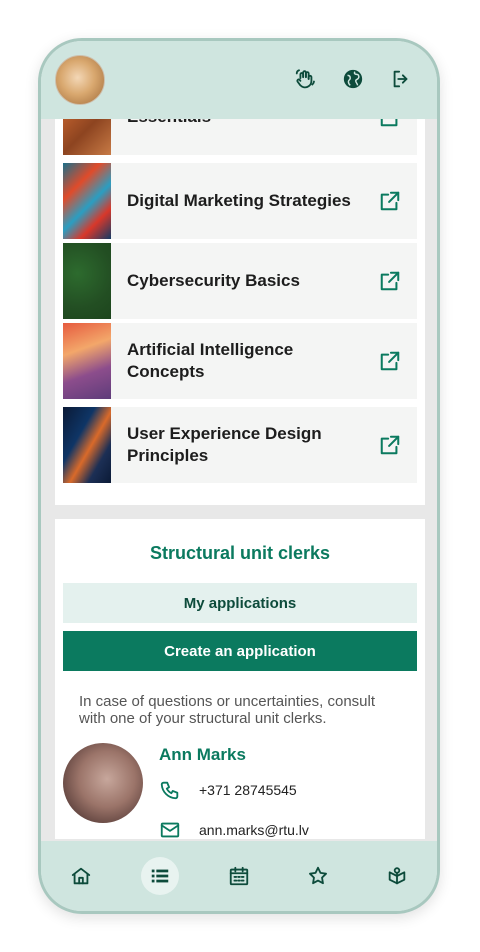  Describe the element at coordinates (245, 123) in the screenshot. I see `course-title: Essentials` at that location.